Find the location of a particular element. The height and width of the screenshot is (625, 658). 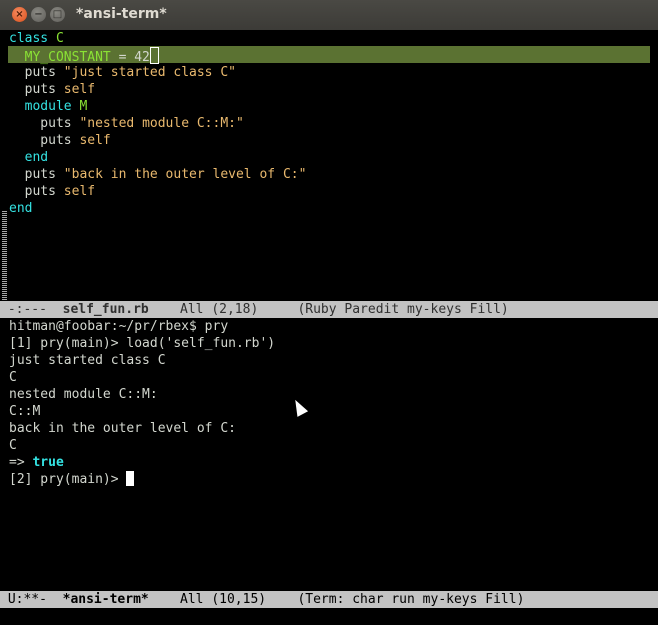

terminal-line: C::M is located at coordinates (24, 411).